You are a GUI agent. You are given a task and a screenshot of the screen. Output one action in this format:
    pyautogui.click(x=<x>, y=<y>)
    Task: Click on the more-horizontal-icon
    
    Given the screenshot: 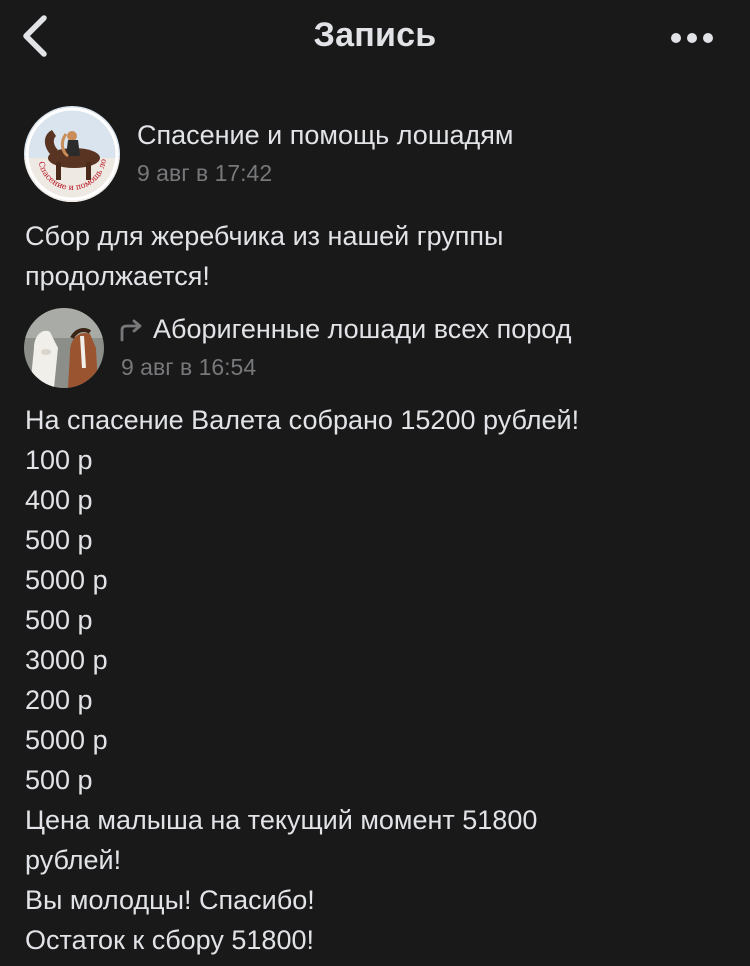 What is the action you would take?
    pyautogui.click(x=692, y=38)
    